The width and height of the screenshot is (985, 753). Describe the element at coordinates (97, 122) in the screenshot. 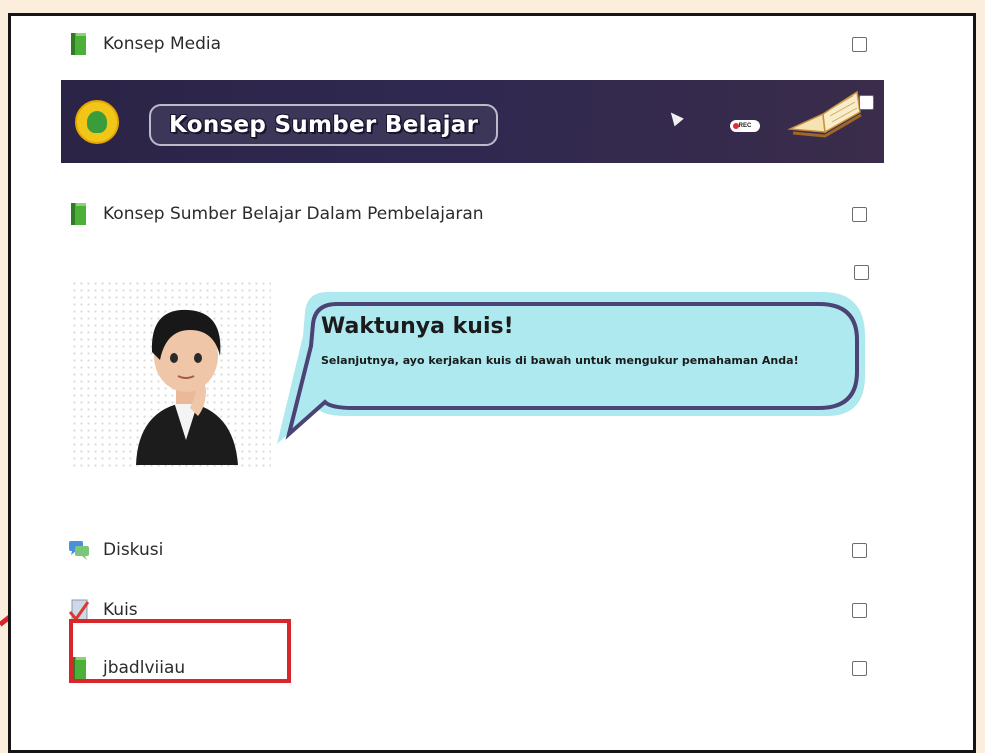

I see `institution-logo` at that location.